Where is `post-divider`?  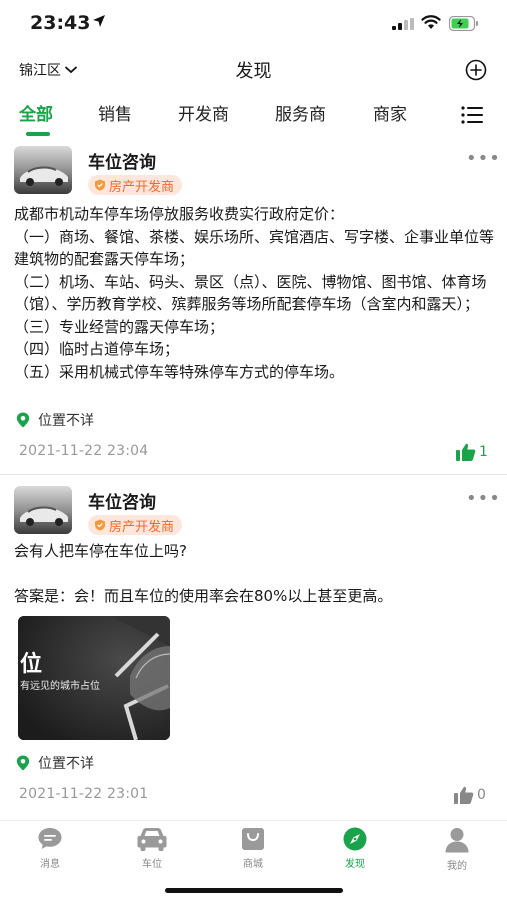
post-divider is located at coordinates (253, 474).